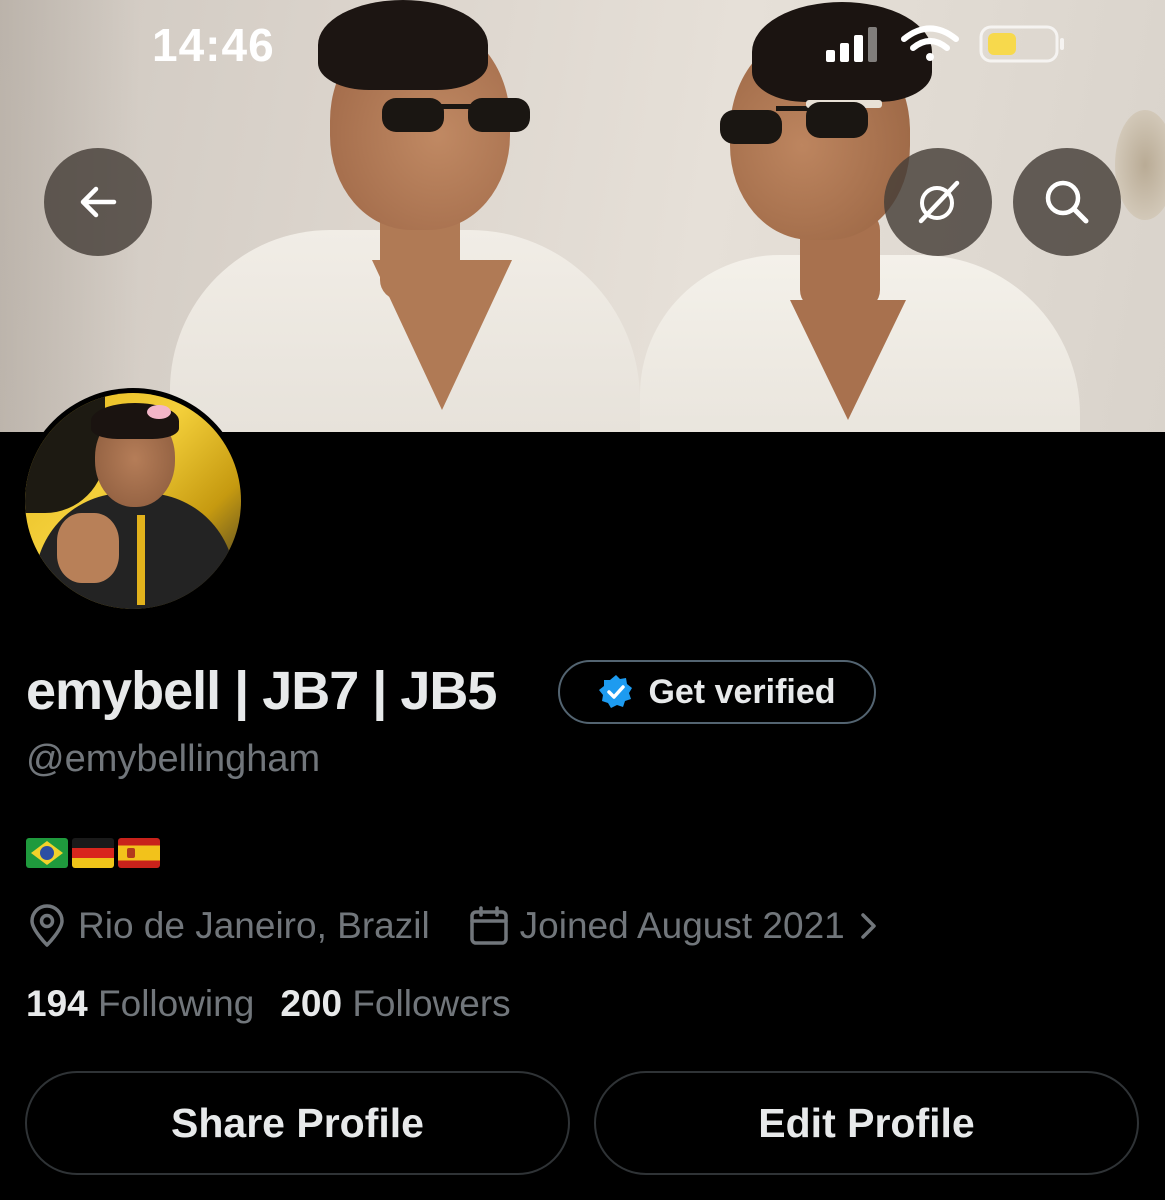 Image resolution: width=1165 pixels, height=1200 pixels. What do you see at coordinates (47, 853) in the screenshot?
I see `brazil-flag-icon` at bounding box center [47, 853].